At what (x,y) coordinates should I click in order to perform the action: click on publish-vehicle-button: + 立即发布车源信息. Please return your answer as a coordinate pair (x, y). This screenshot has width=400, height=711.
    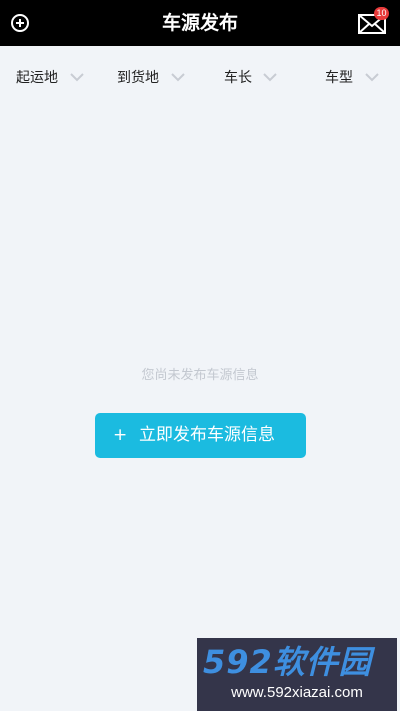
    Looking at the image, I should click on (200, 435).